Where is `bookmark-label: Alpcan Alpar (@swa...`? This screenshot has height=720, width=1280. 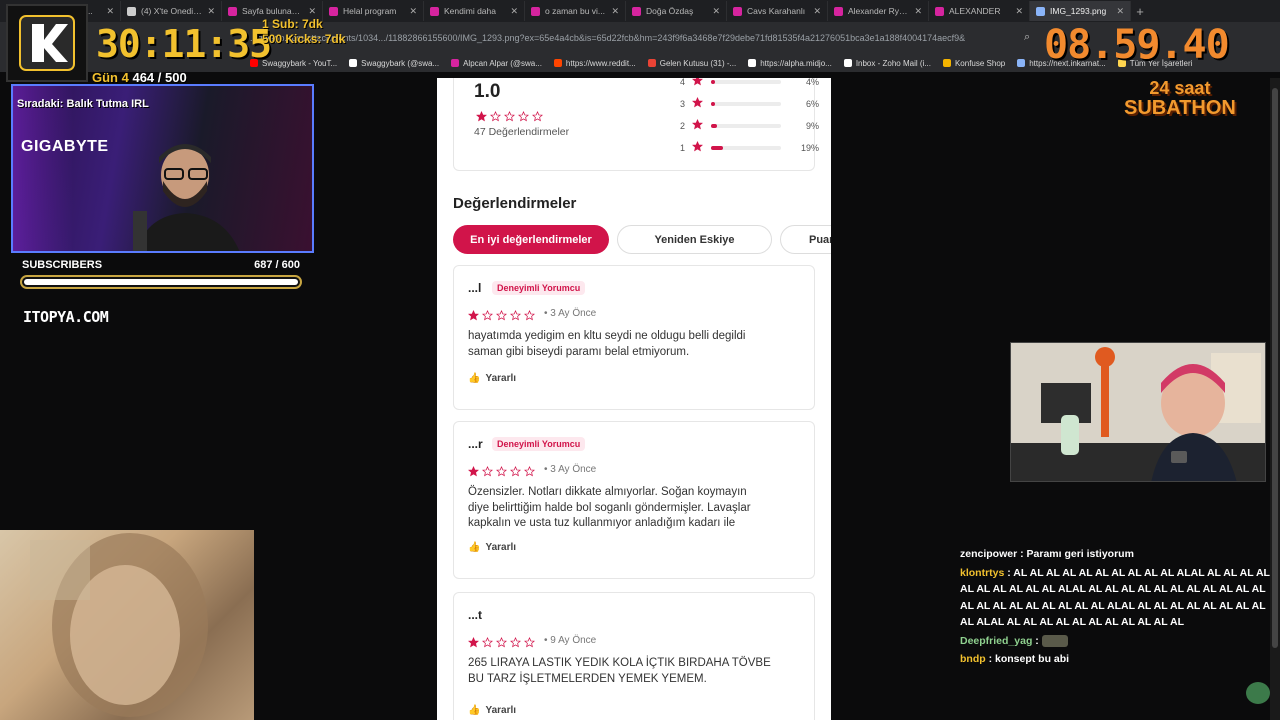
bookmark-label: Alpcan Alpar (@swa... is located at coordinates (502, 63).